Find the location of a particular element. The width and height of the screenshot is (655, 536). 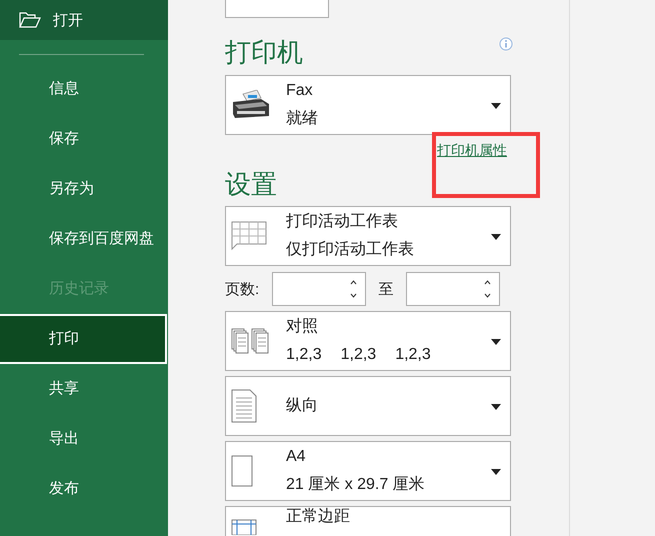

settings-heading: 设置 is located at coordinates (251, 184).